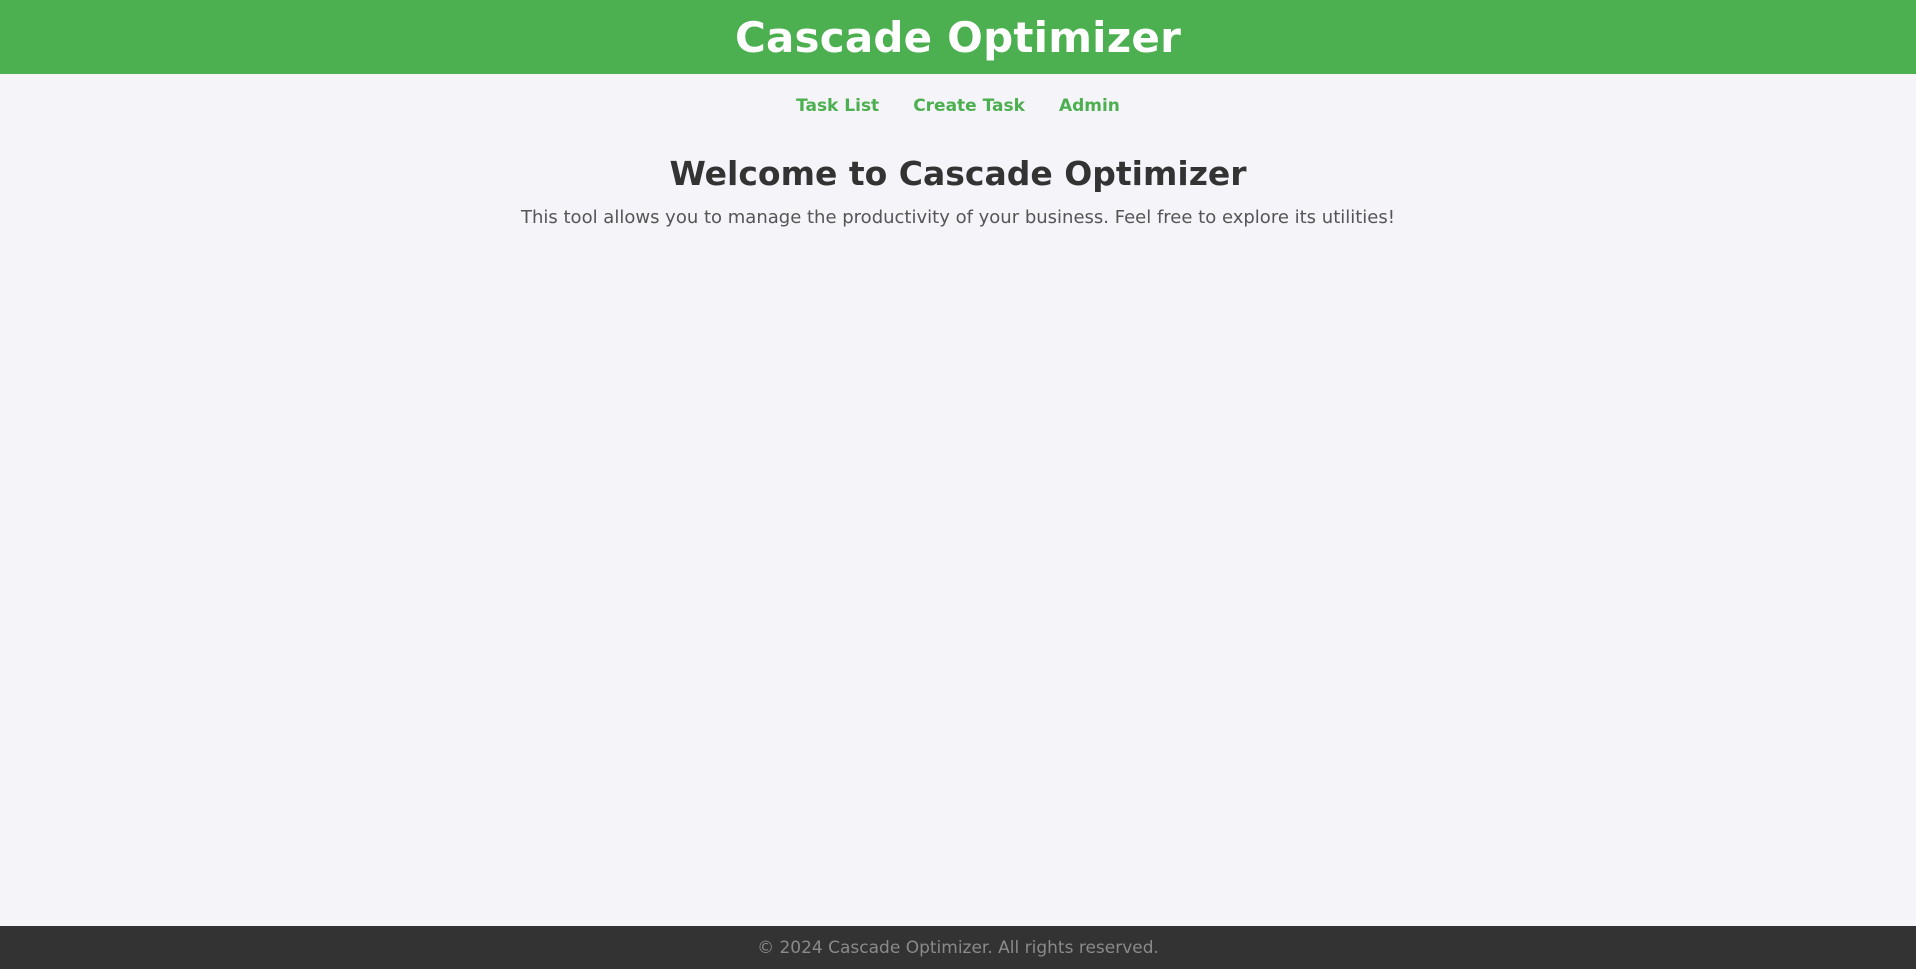  What do you see at coordinates (969, 106) in the screenshot?
I see `nav-link-create-task: Create Task` at bounding box center [969, 106].